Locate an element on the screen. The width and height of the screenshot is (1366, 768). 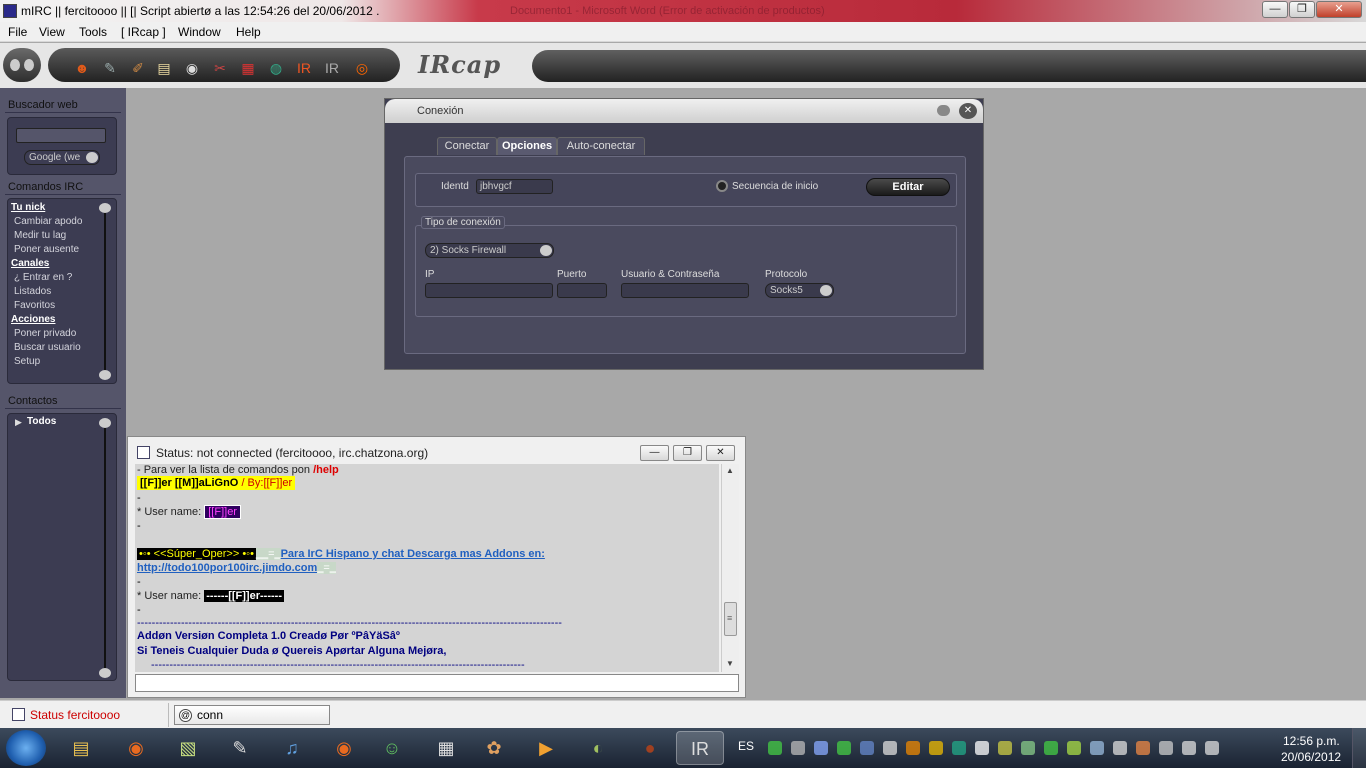
volume-icon is located at coordinates (1120, 748).